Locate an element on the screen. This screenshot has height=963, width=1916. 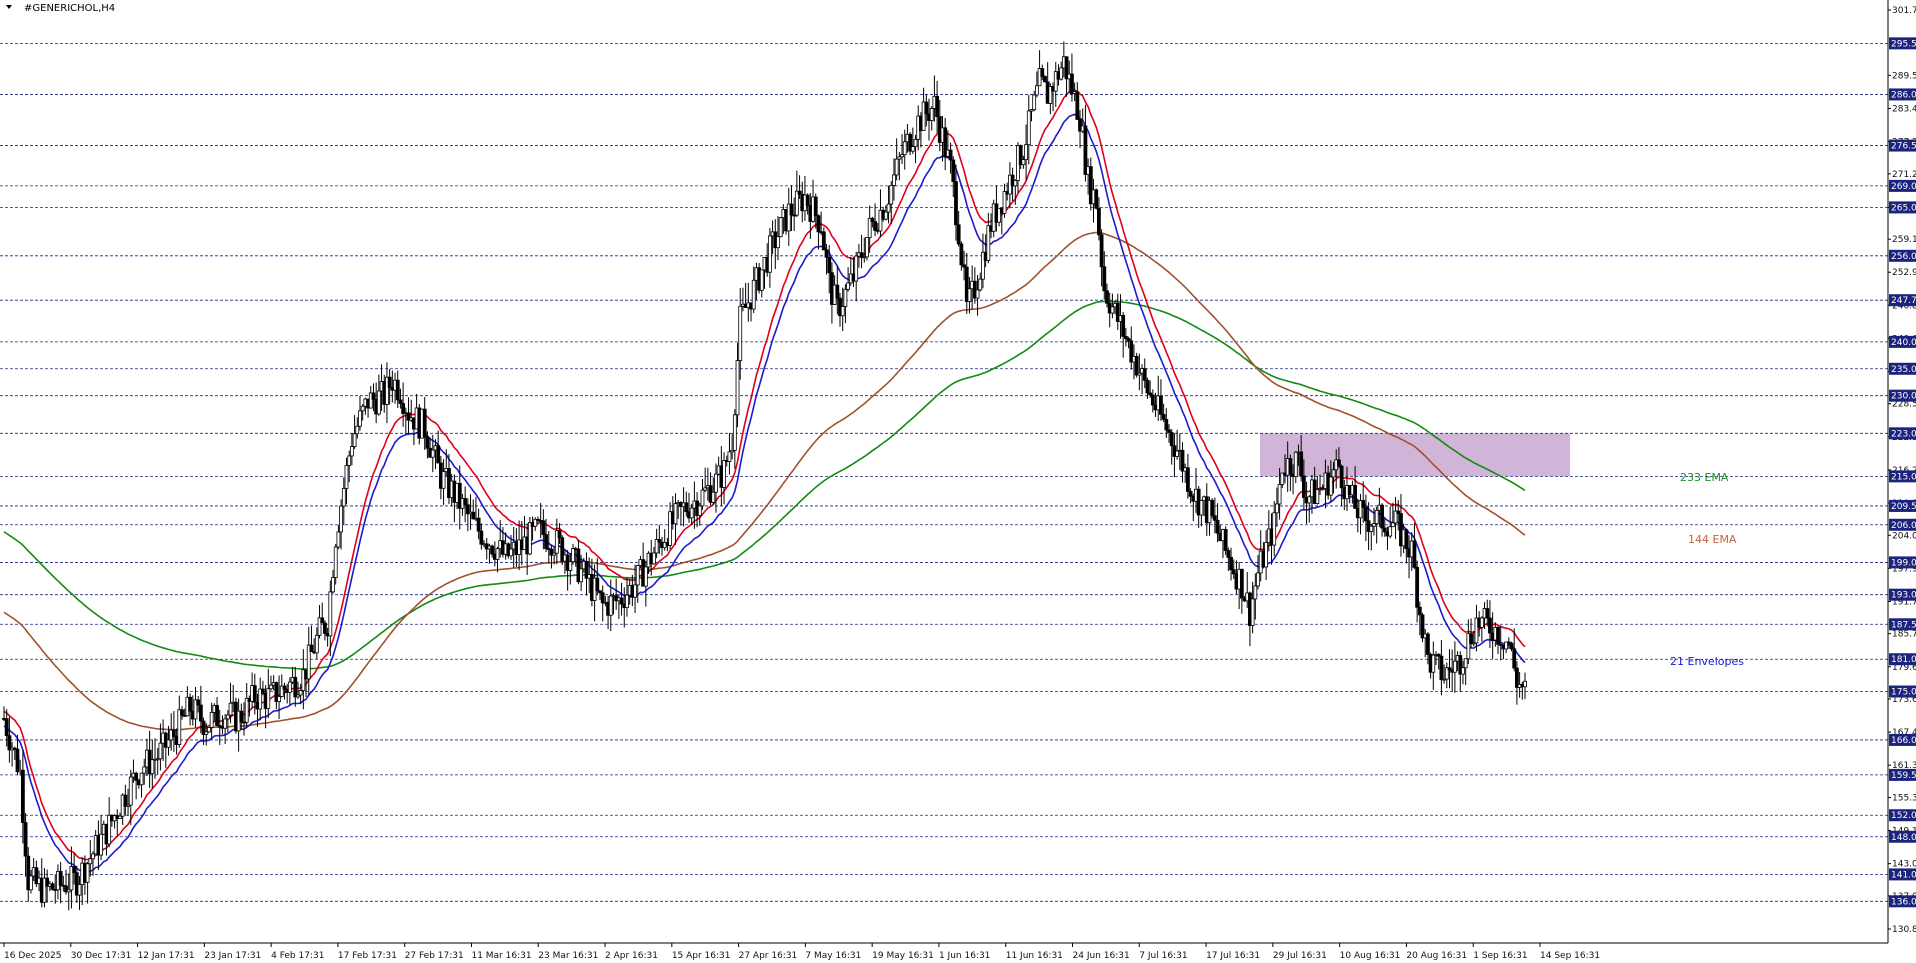
x-tick-label: 1 Sep 16:31 is located at coordinates (1500, 956).